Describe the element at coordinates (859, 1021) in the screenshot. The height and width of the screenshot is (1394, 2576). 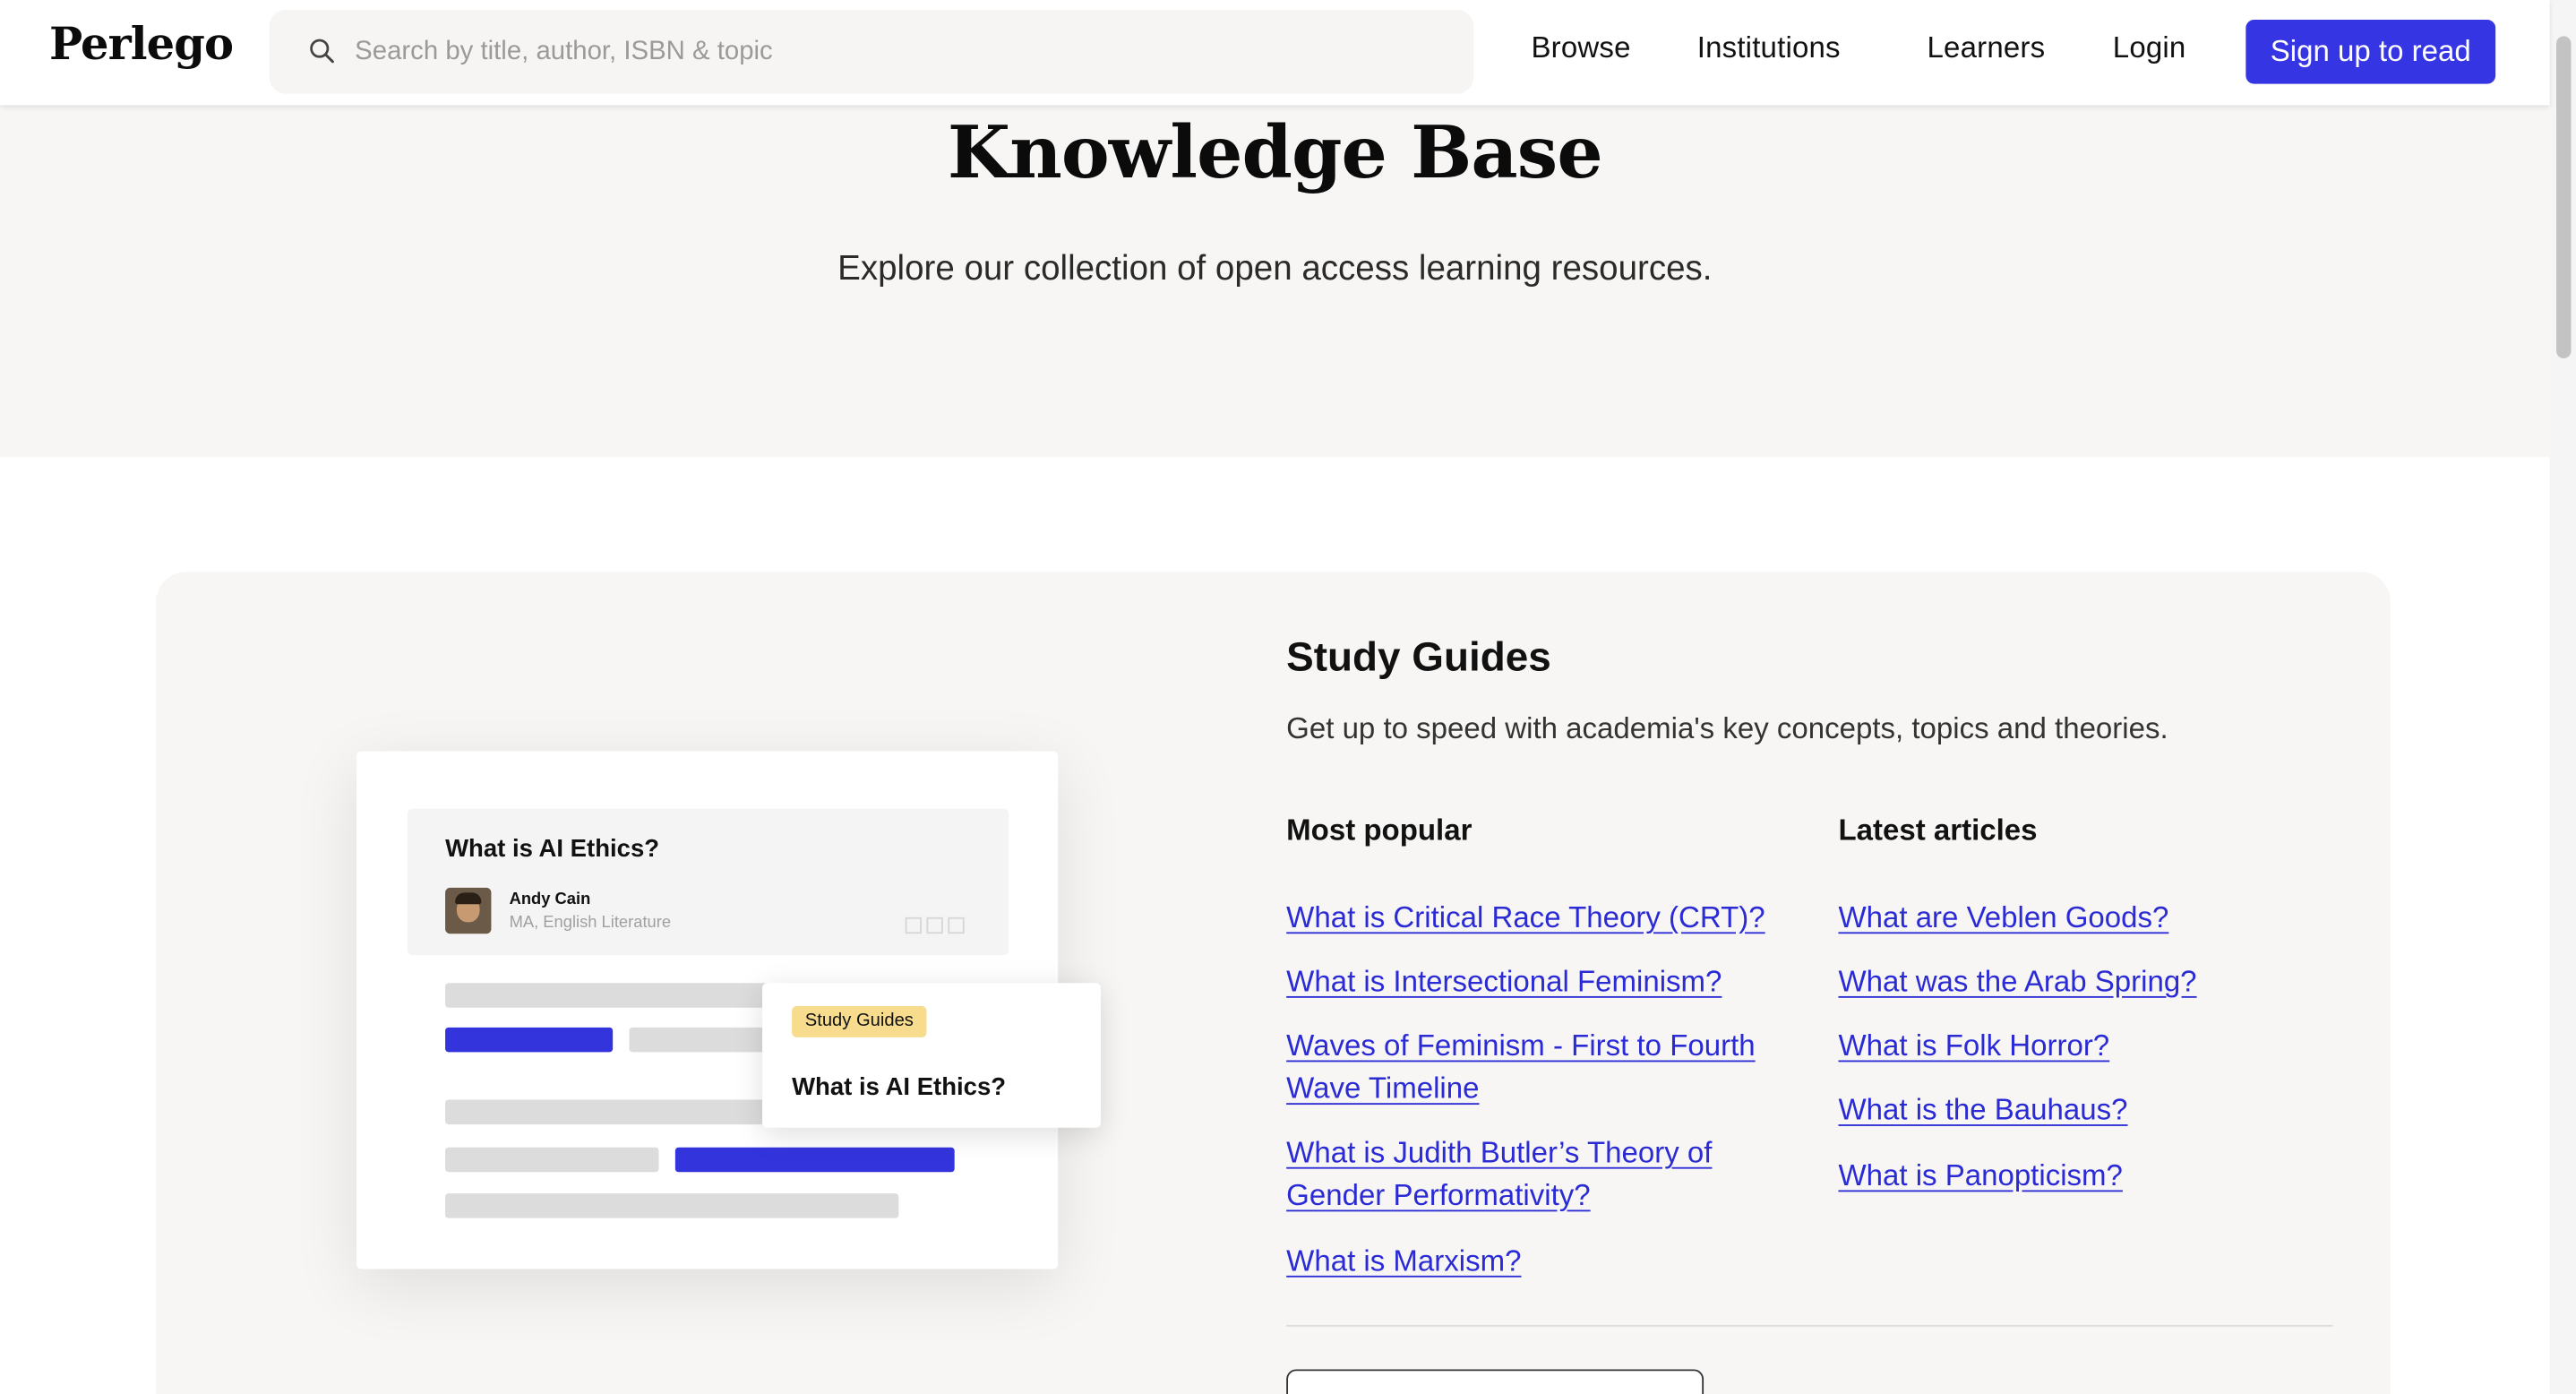
I see `category-tag: Study Guides` at that location.